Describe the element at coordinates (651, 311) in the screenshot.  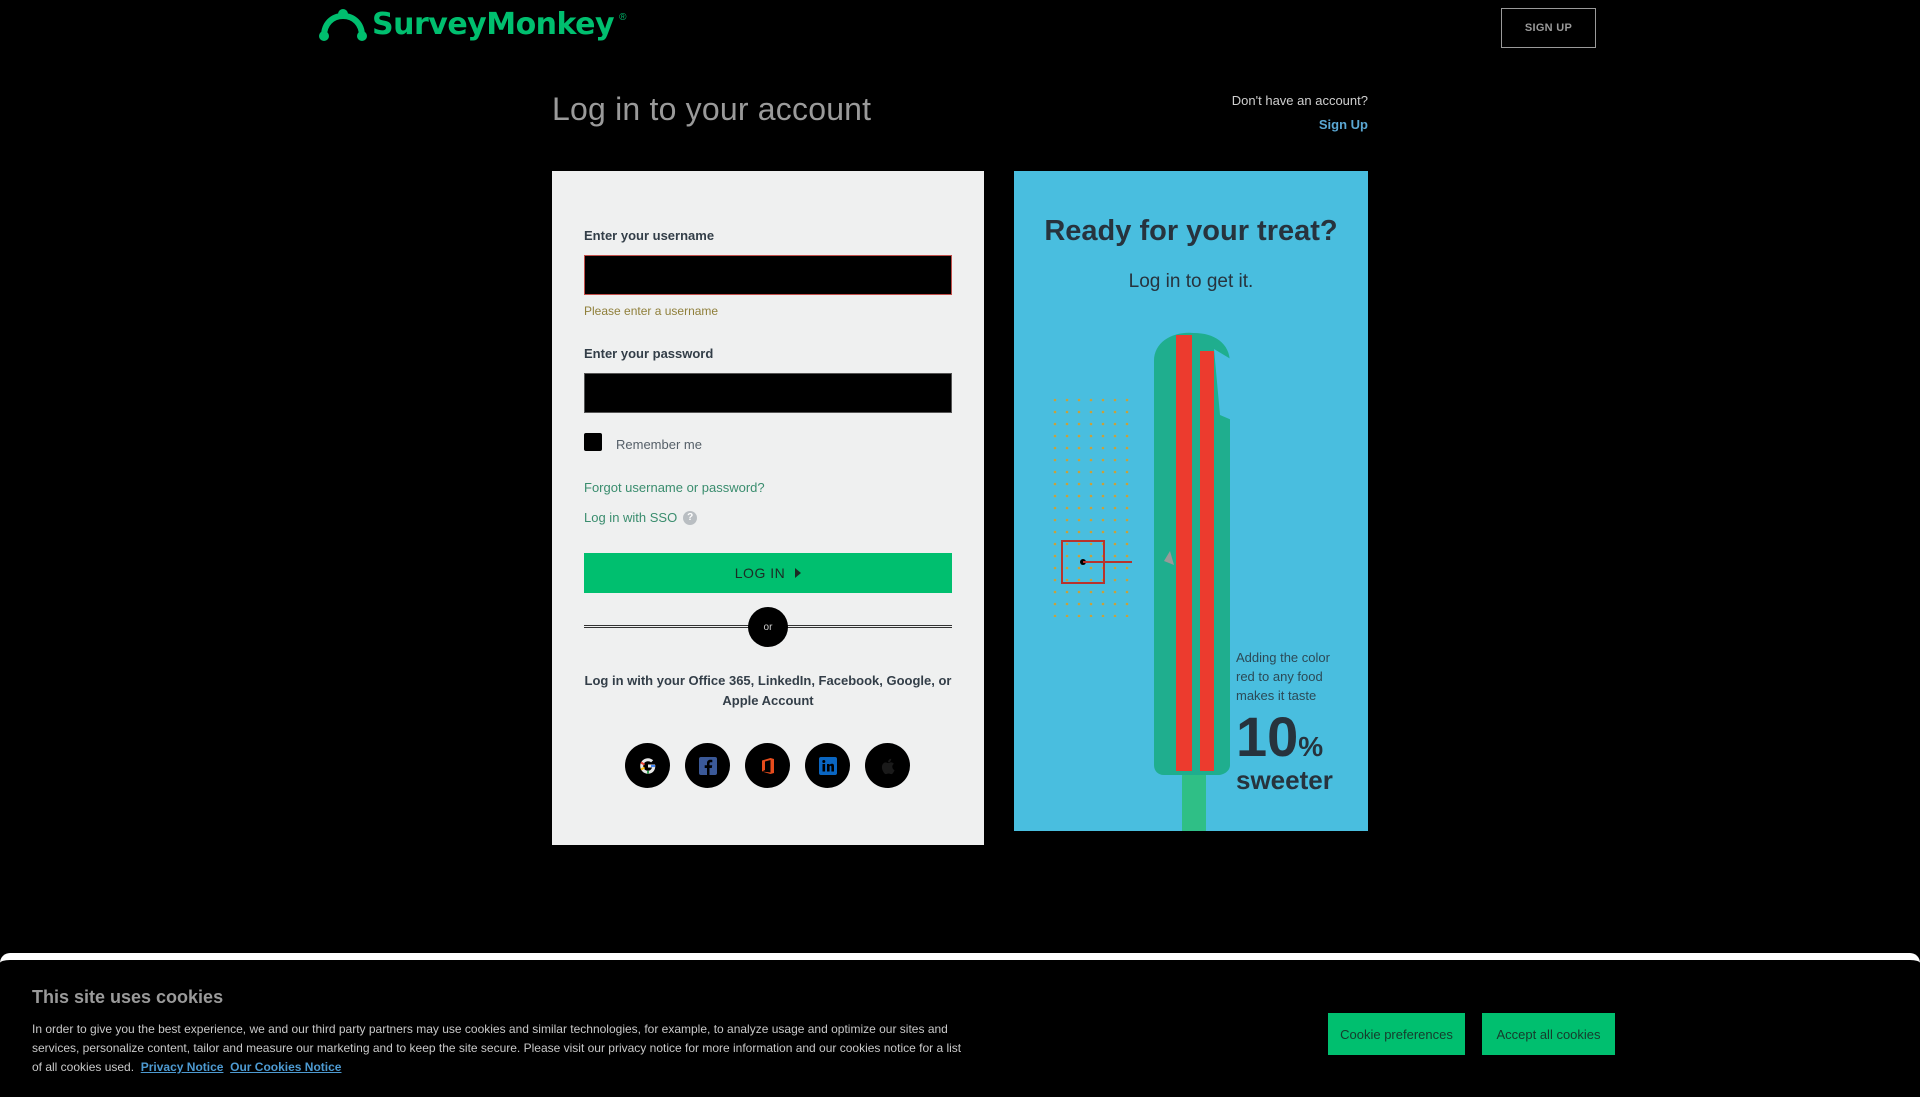
I see `username-error: Please enter a username` at that location.